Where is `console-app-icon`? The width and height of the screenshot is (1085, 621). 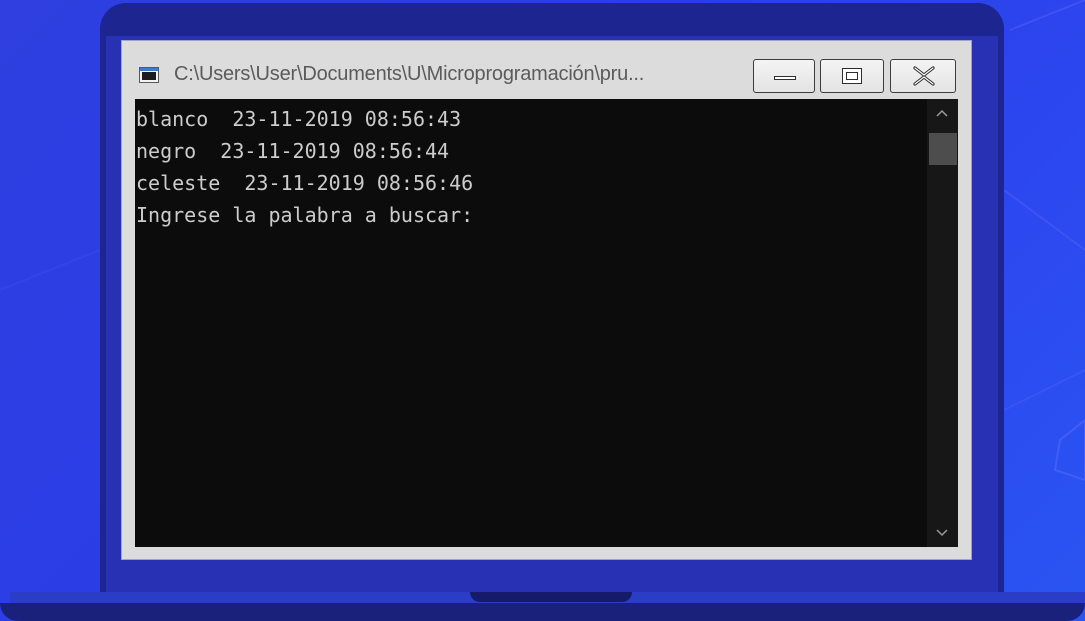 console-app-icon is located at coordinates (149, 75).